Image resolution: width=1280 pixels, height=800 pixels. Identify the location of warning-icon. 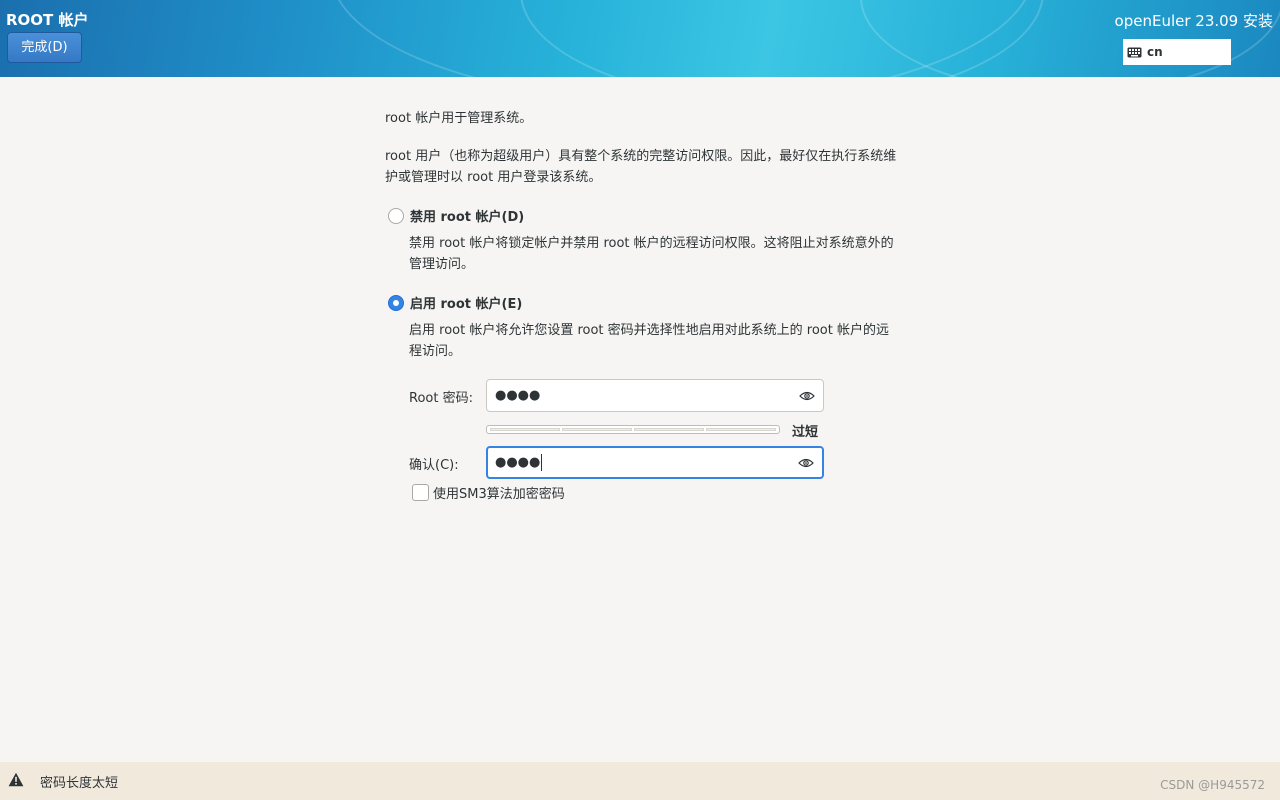
(16, 779).